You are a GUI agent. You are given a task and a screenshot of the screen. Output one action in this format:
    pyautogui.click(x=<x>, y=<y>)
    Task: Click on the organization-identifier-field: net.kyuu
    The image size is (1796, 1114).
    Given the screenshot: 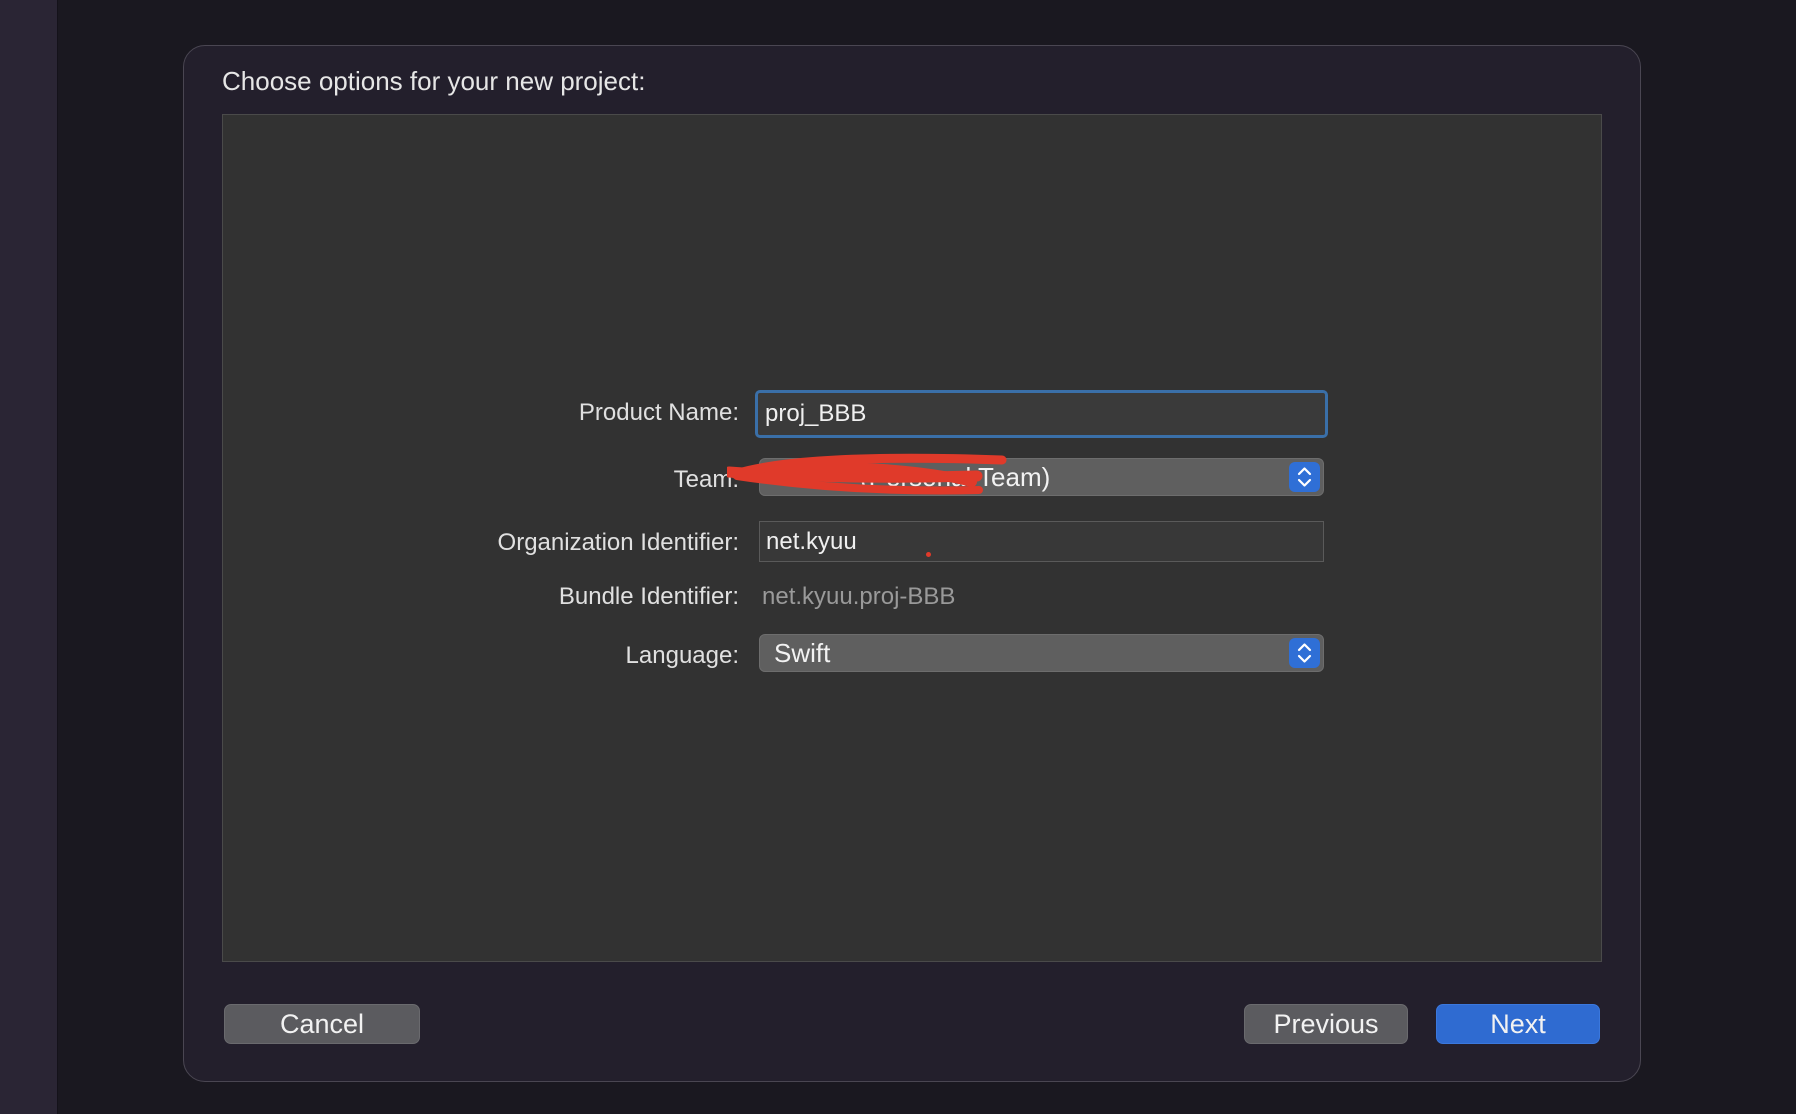 What is the action you would take?
    pyautogui.click(x=1041, y=541)
    